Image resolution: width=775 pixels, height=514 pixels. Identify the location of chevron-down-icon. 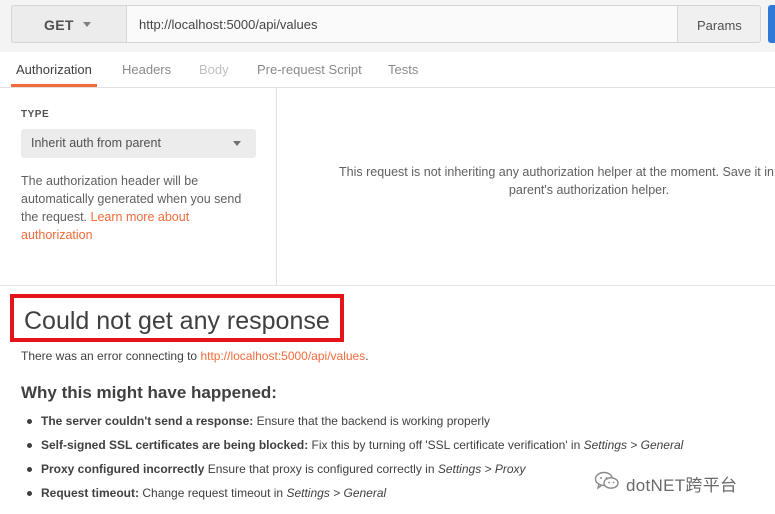
(87, 24).